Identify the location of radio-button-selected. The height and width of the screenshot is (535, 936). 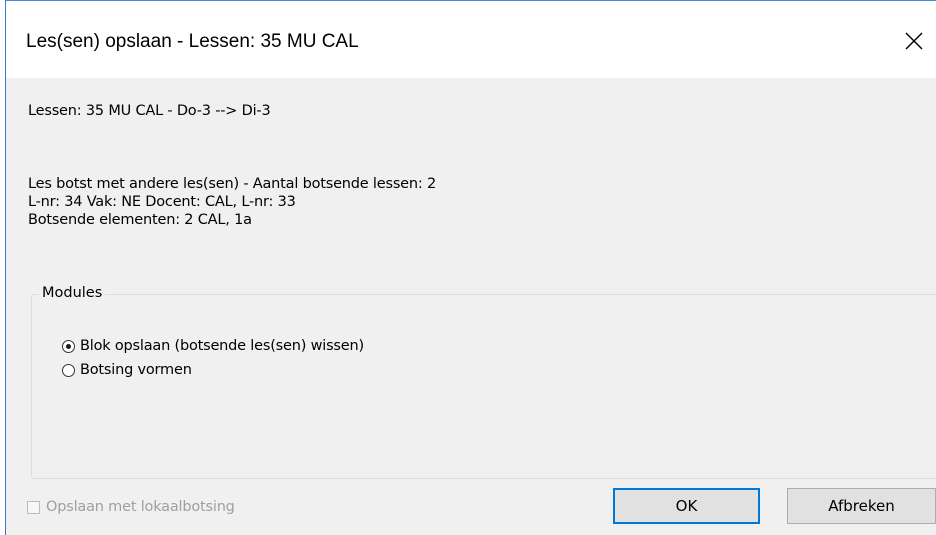
(68, 346).